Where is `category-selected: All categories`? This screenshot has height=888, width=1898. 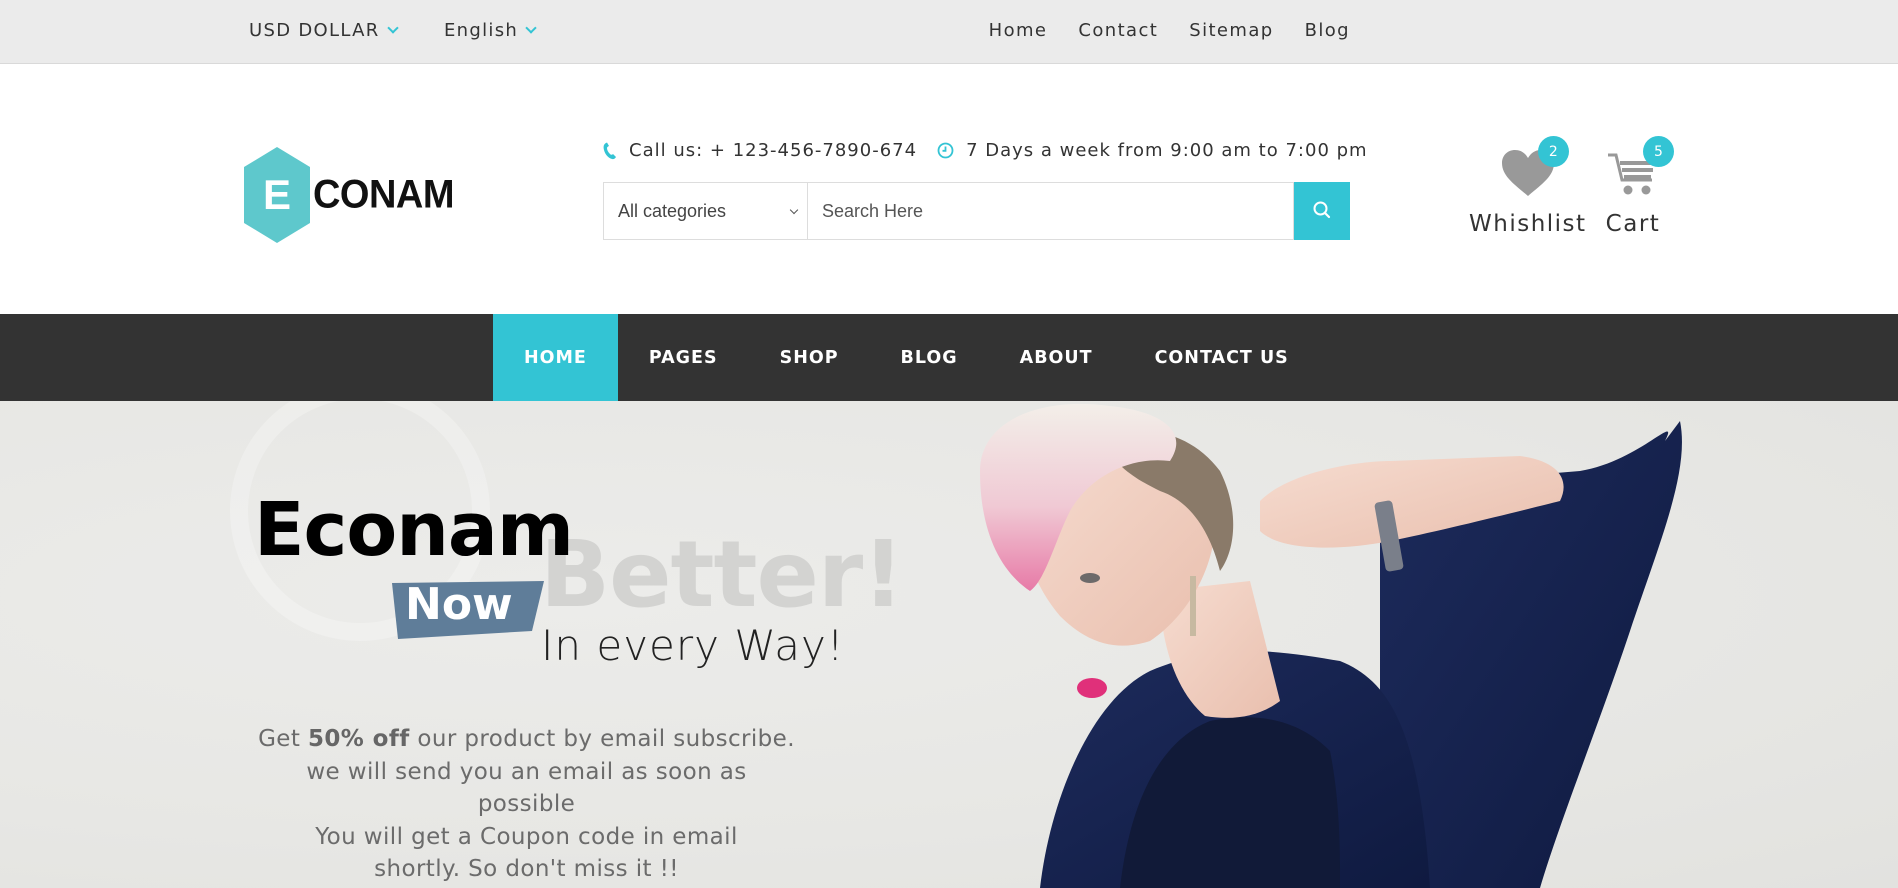
category-selected: All categories is located at coordinates (672, 210).